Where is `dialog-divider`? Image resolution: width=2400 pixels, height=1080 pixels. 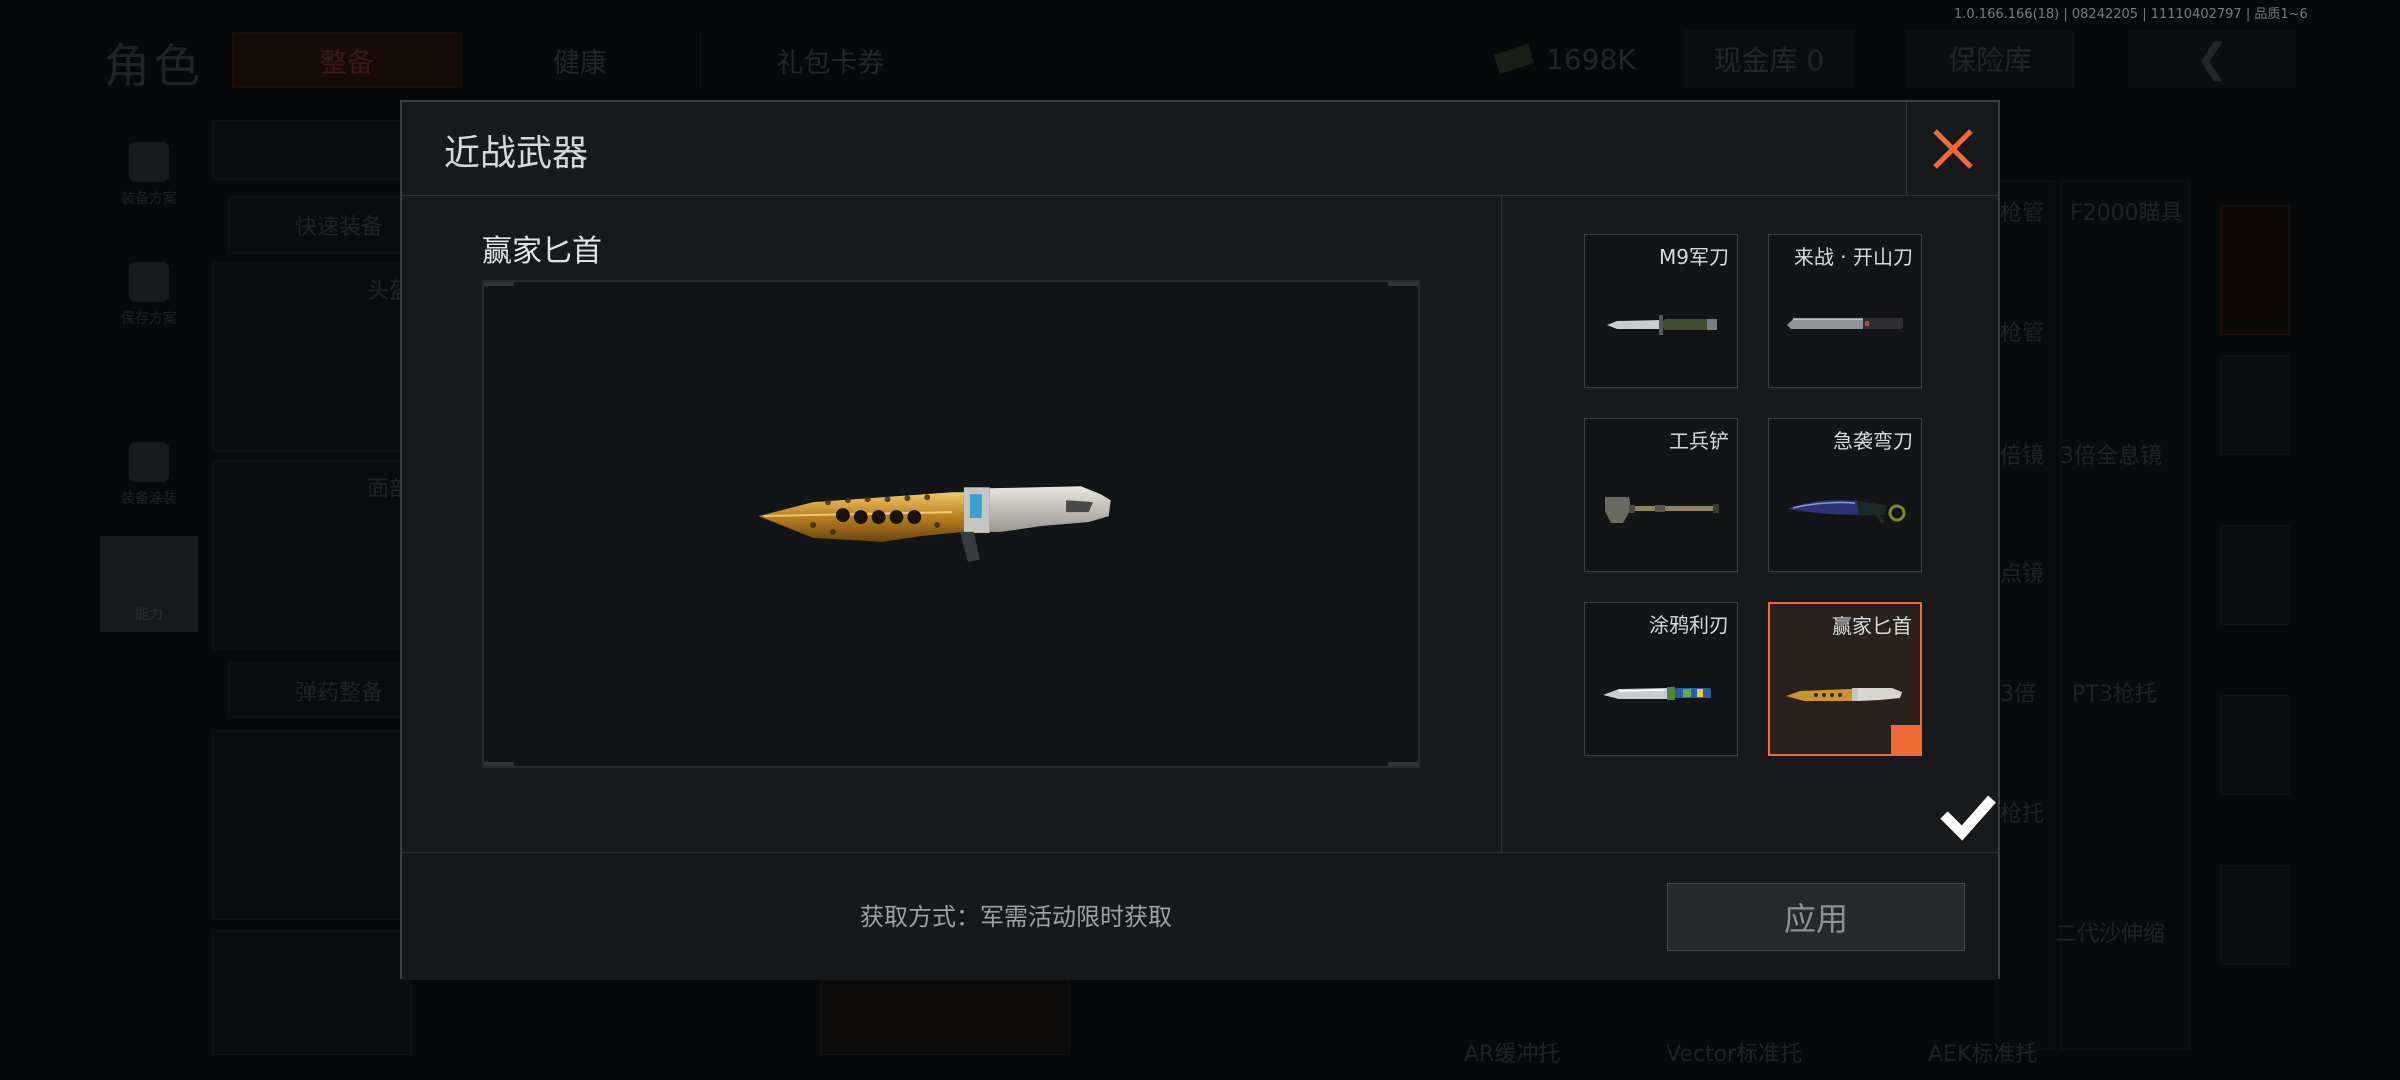
dialog-divider is located at coordinates (1501, 524).